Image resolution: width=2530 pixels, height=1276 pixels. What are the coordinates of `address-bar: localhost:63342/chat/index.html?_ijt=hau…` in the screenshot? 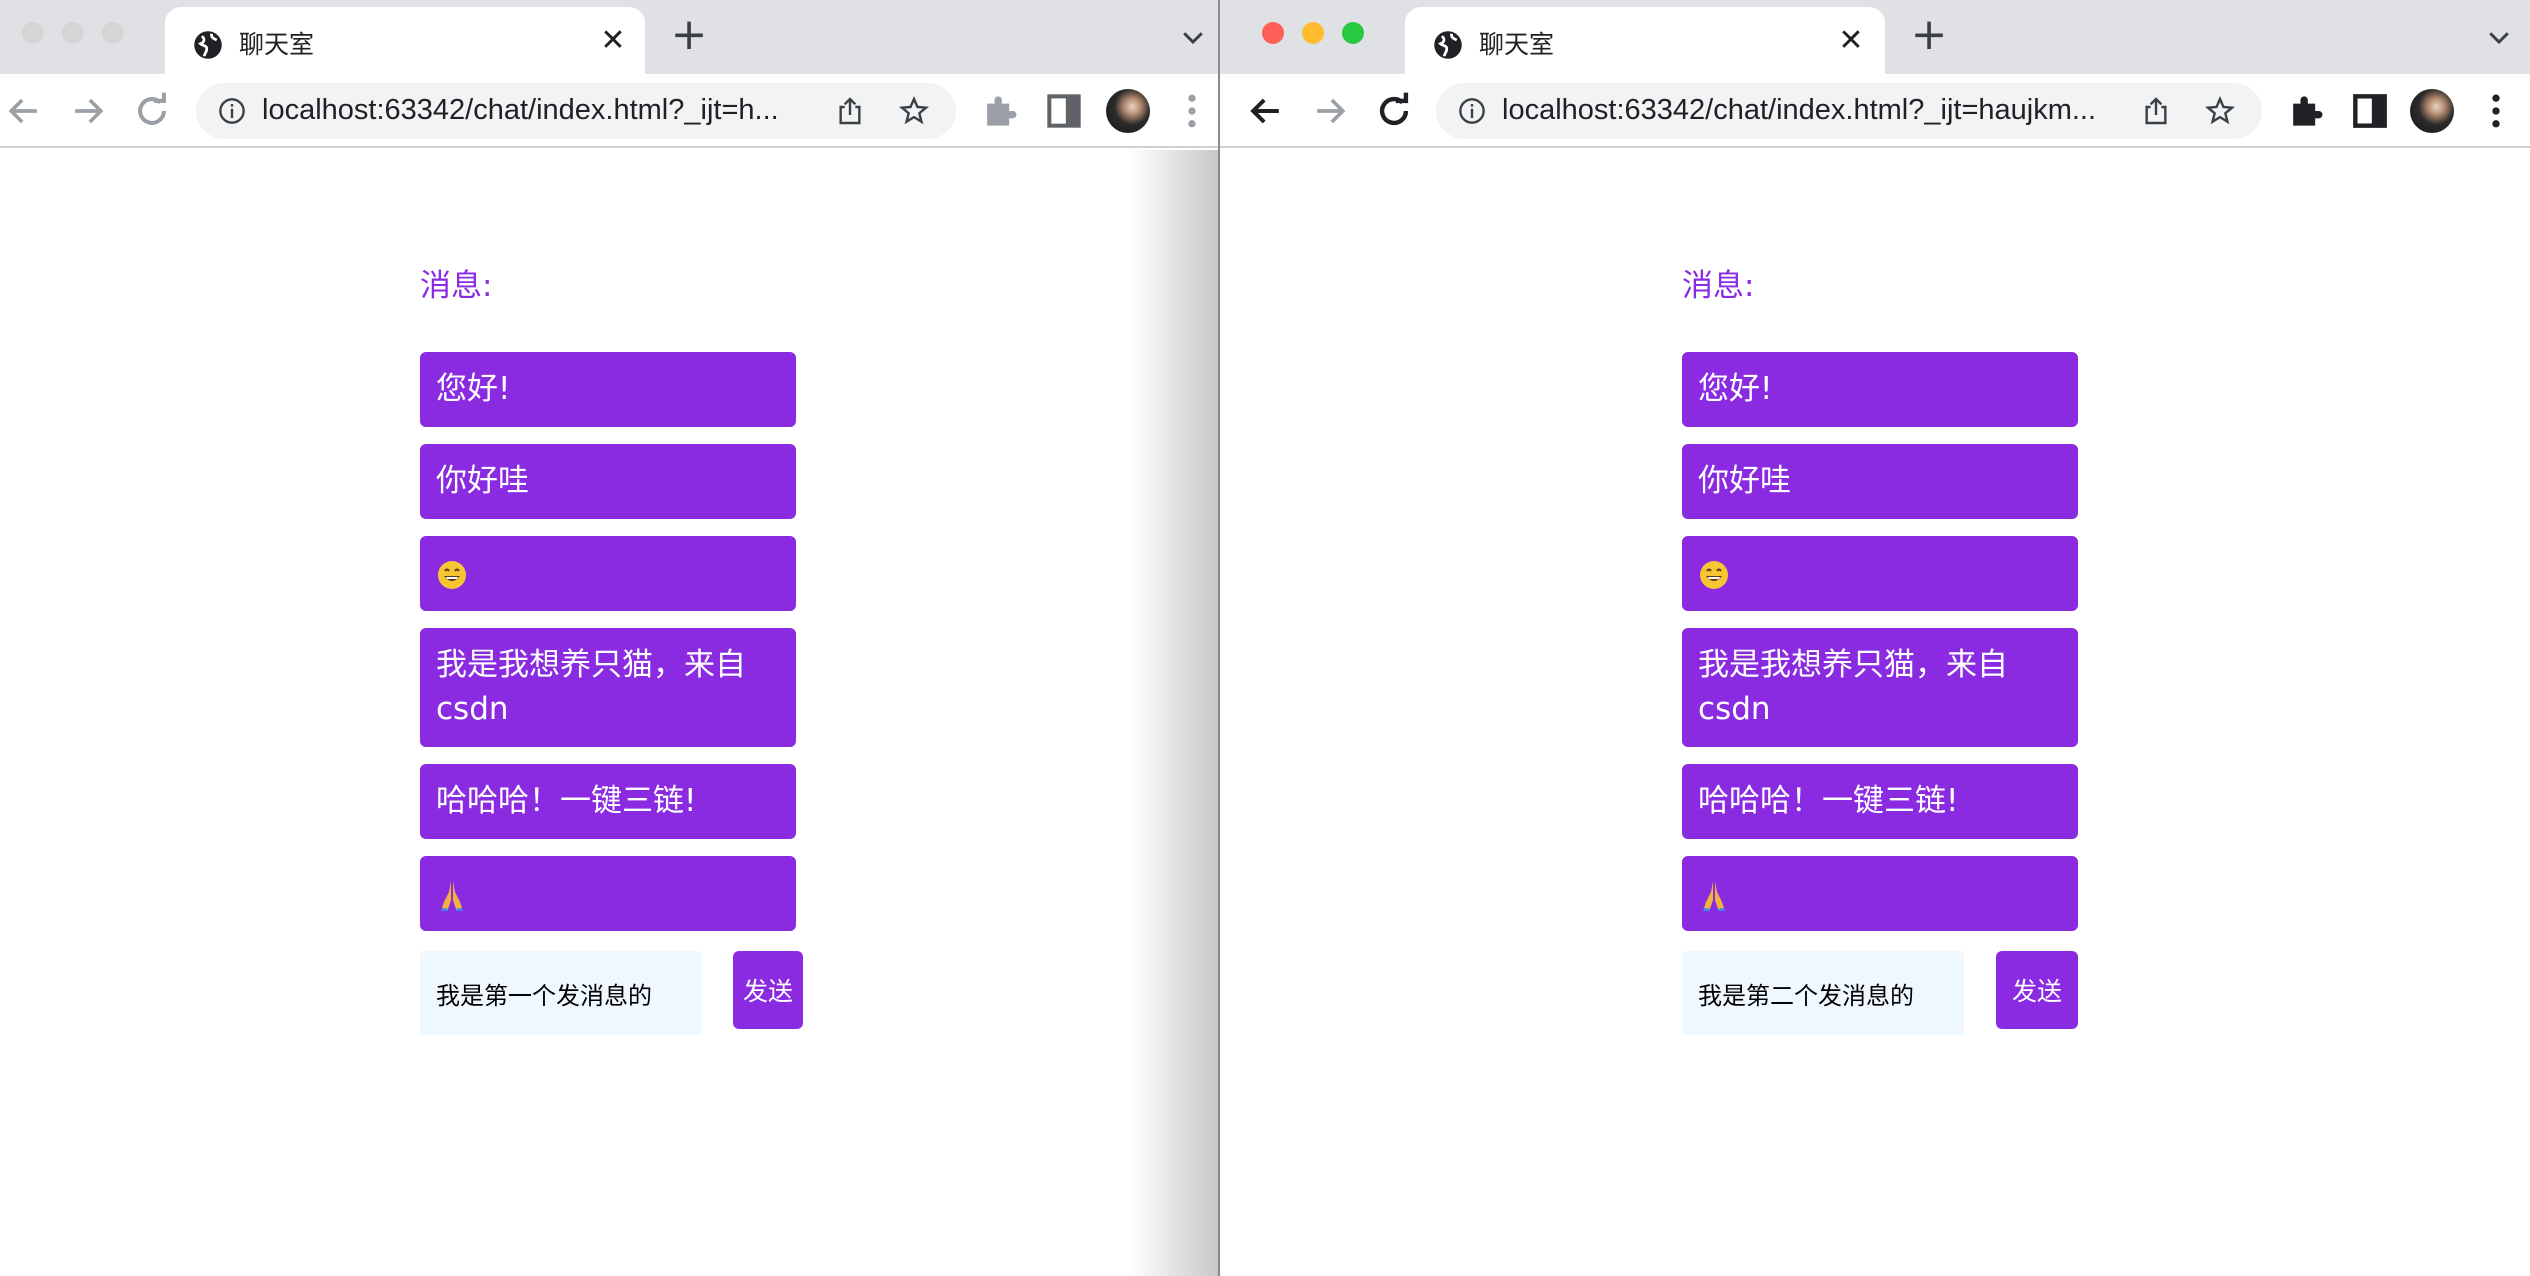 It's located at (1849, 111).